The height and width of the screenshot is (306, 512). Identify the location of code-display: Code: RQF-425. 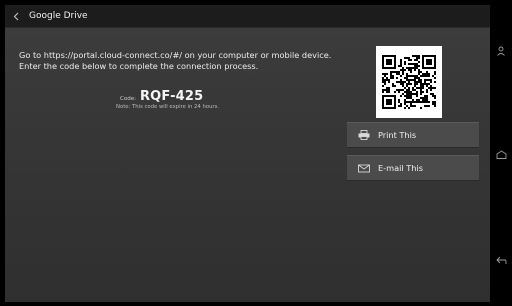
(161, 96).